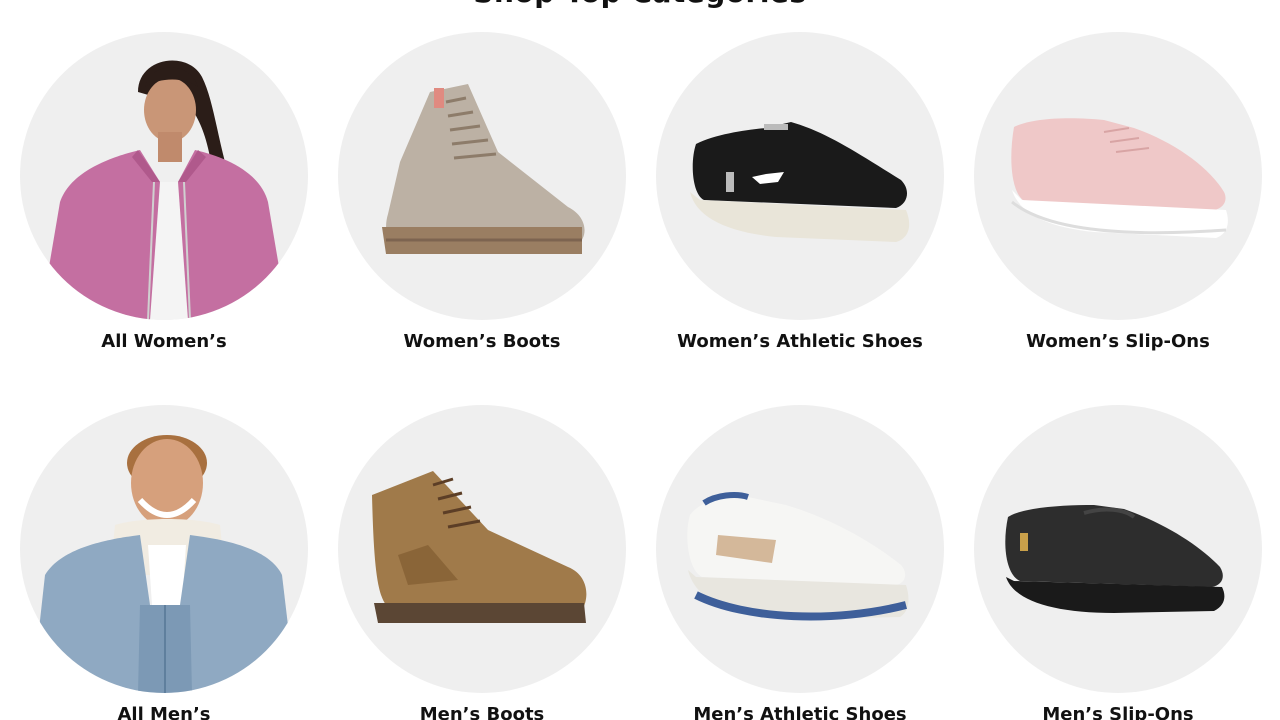 This screenshot has height=720, width=1280. Describe the element at coordinates (800, 341) in the screenshot. I see `category-label: Women’s Athletic Shoes` at that location.